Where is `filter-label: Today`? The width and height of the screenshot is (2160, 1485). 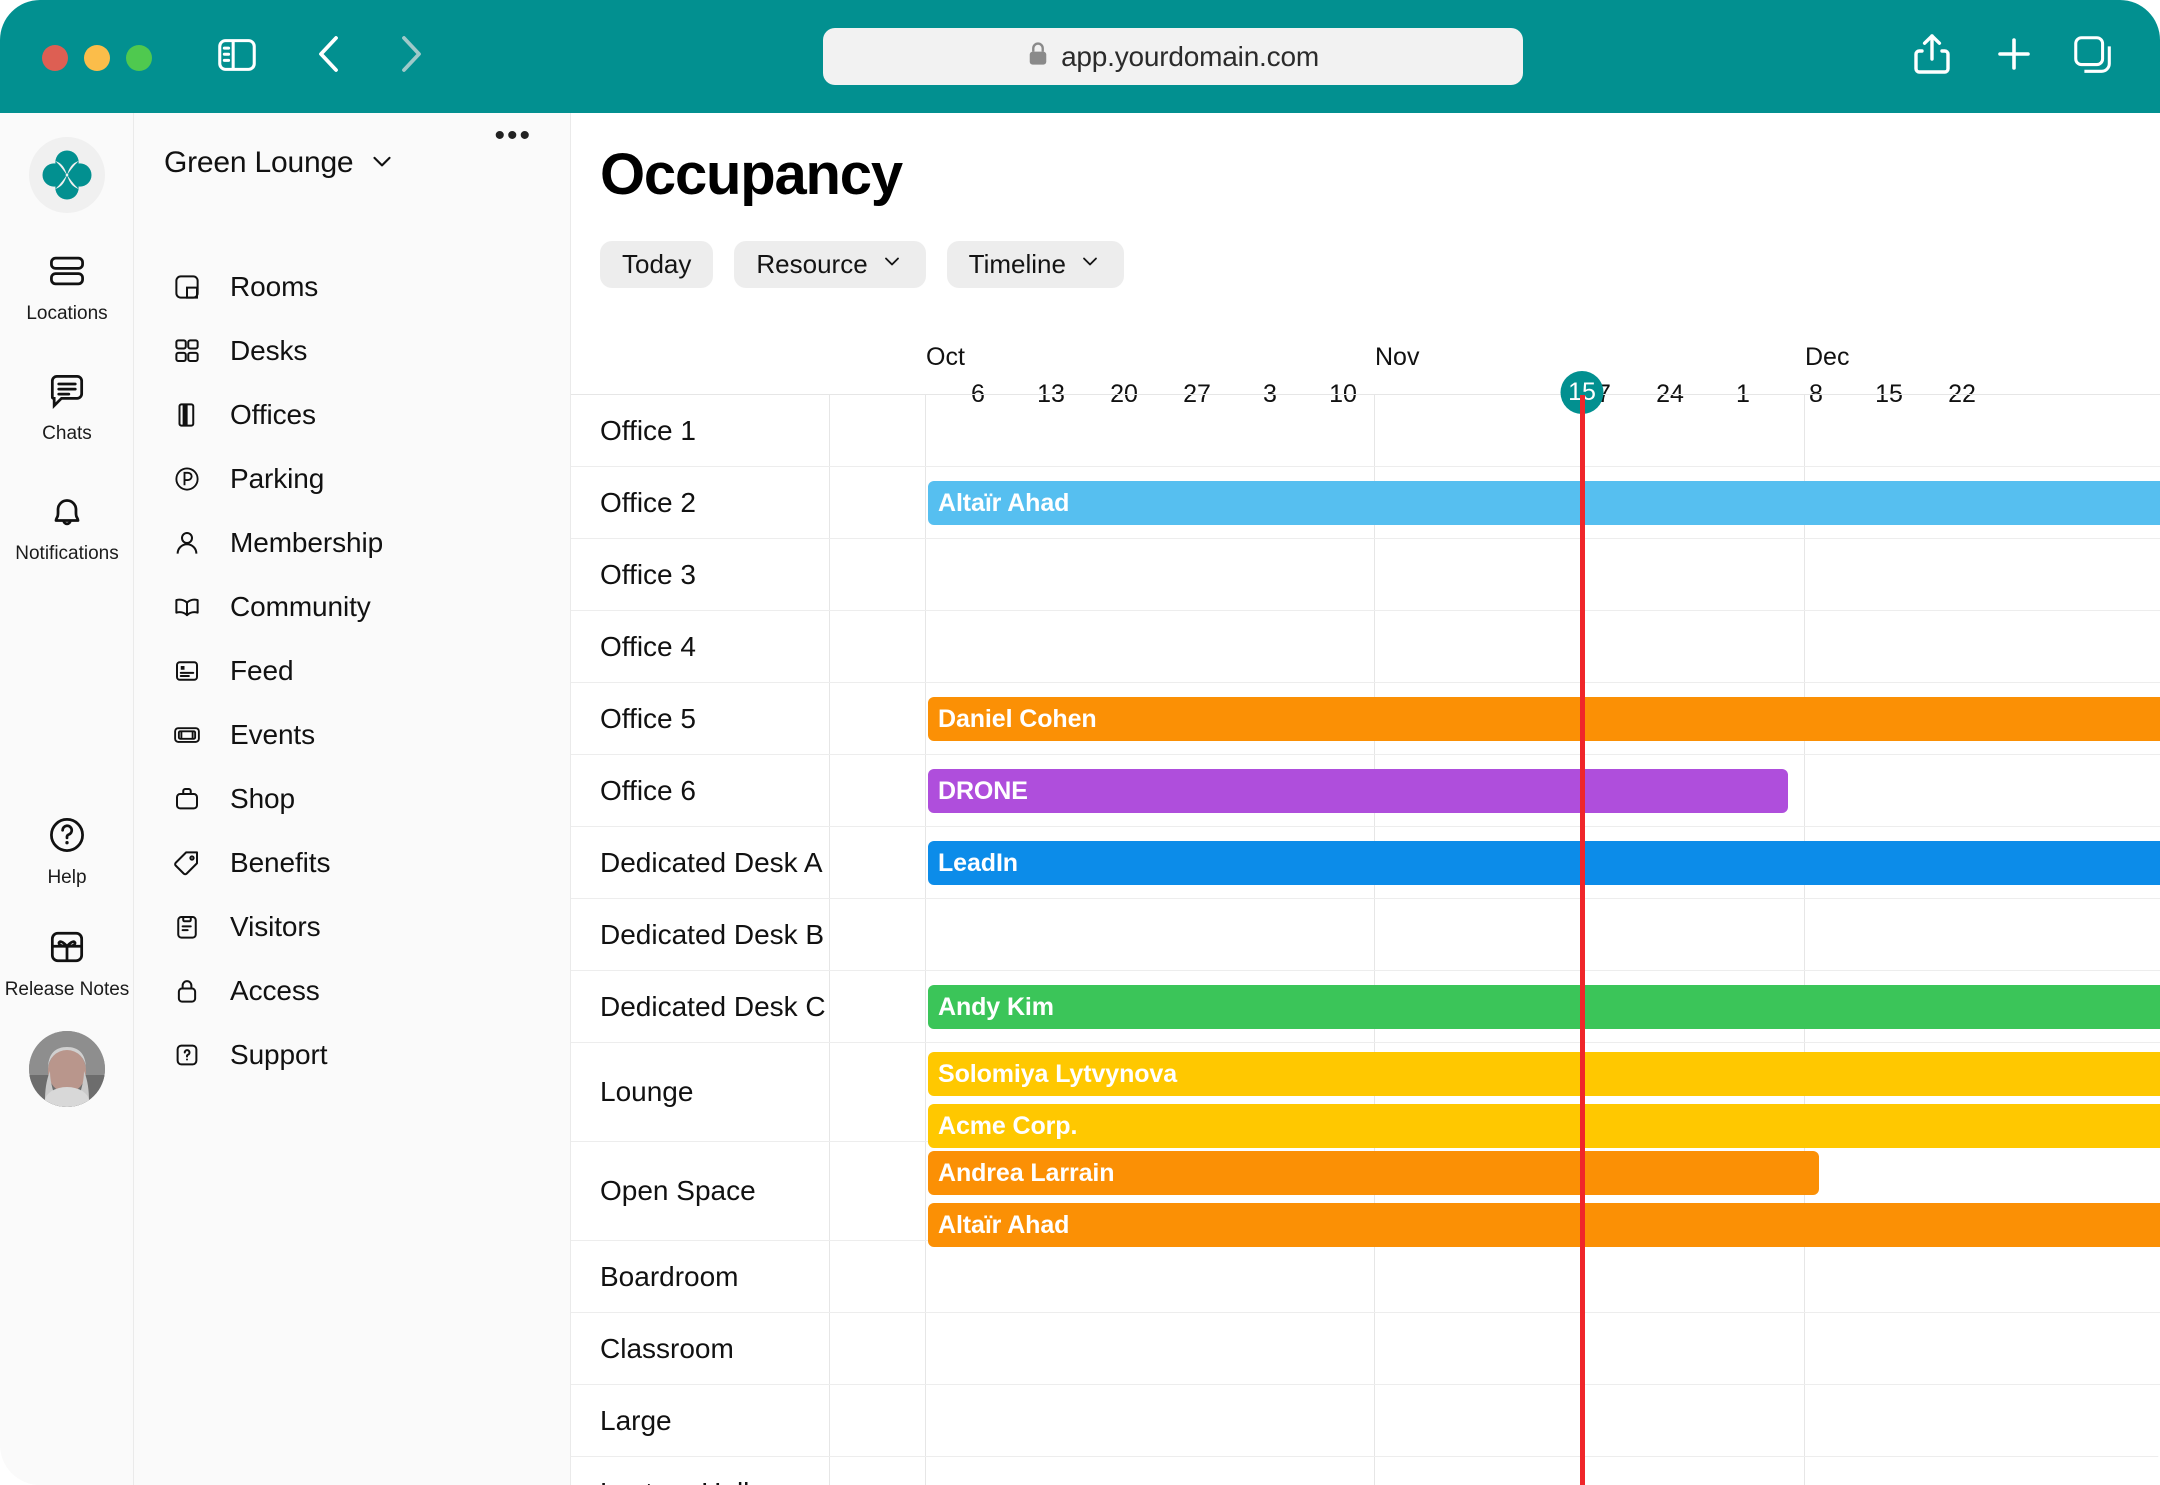
filter-label: Today is located at coordinates (657, 264).